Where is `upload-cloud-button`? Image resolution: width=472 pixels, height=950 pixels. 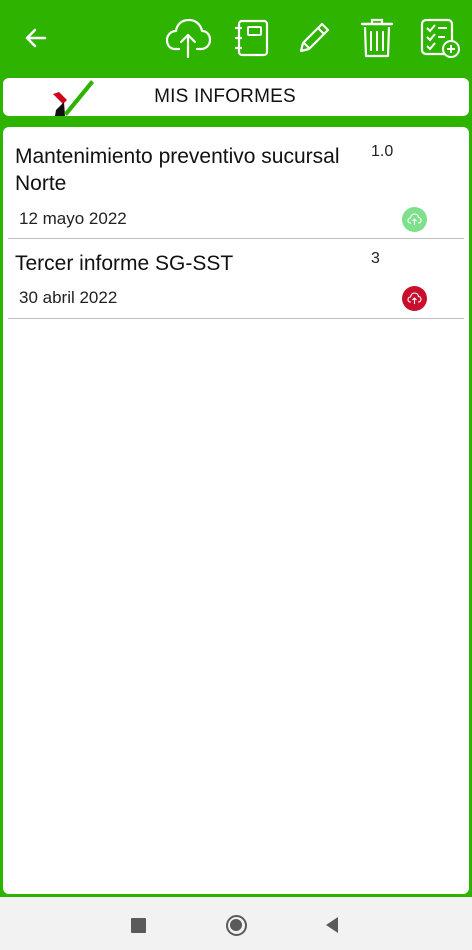 upload-cloud-button is located at coordinates (188, 38).